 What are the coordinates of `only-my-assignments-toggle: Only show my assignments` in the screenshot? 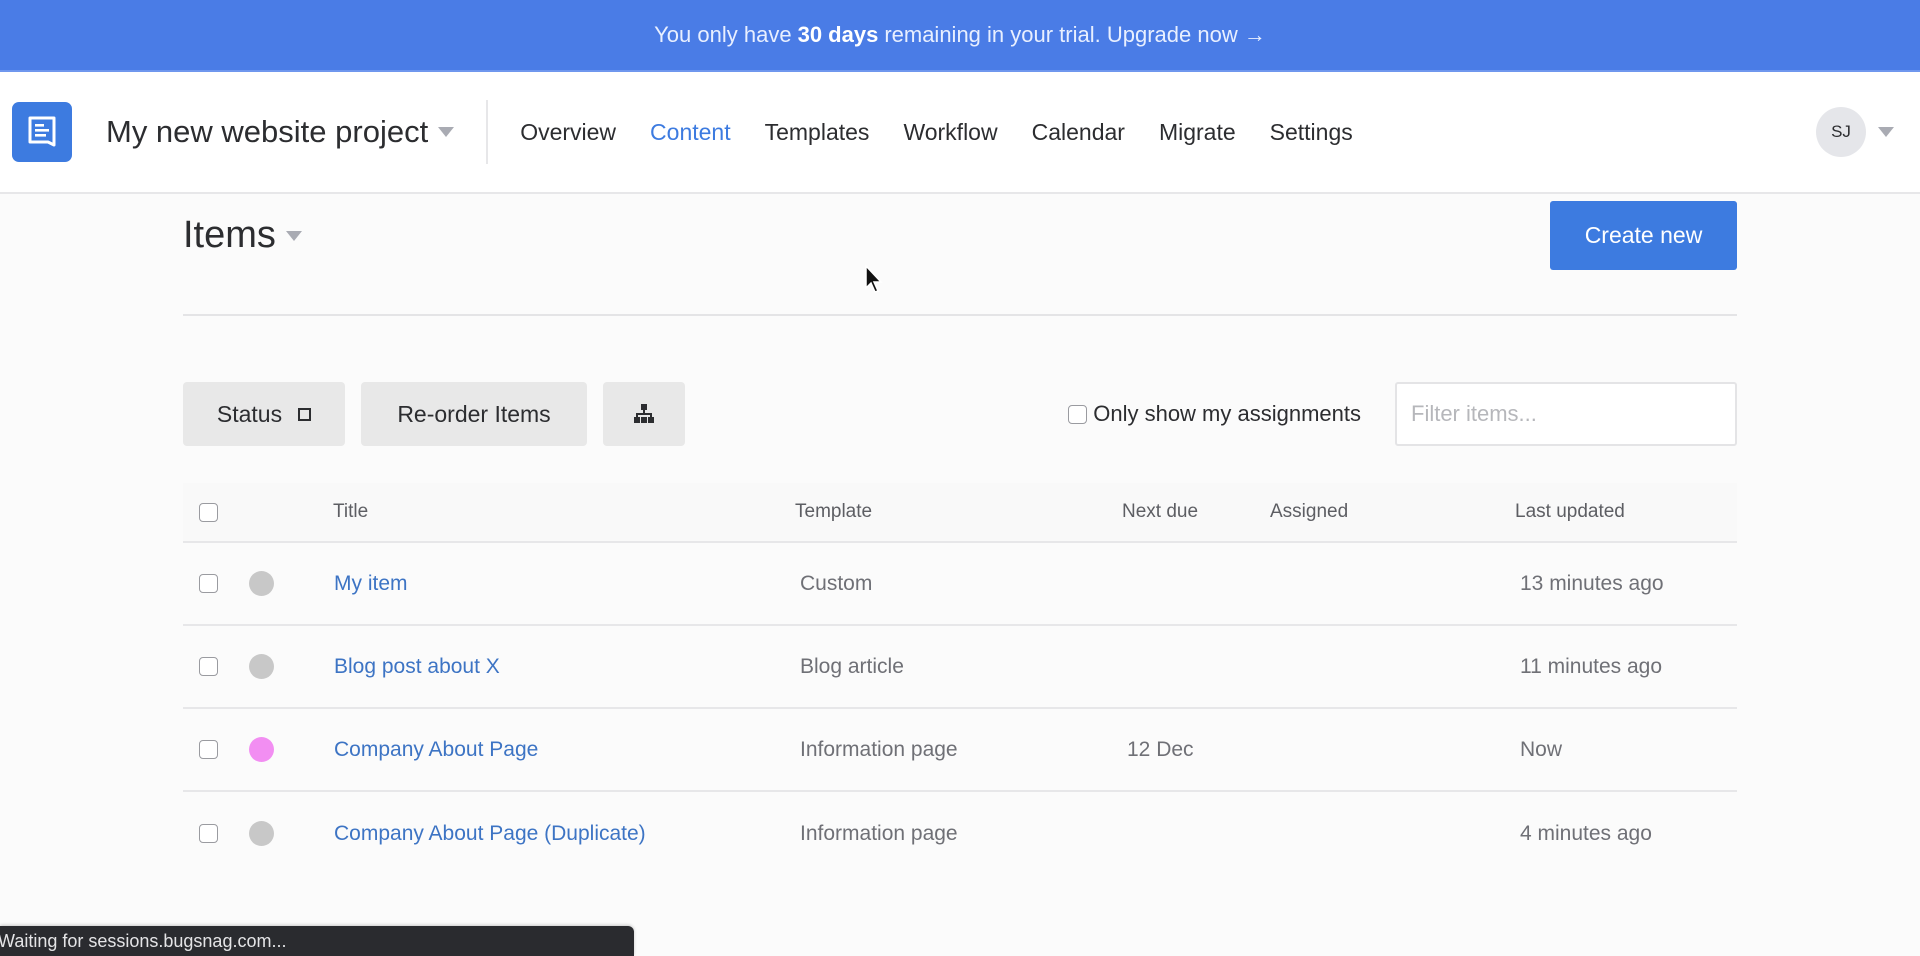 It's located at (1214, 414).